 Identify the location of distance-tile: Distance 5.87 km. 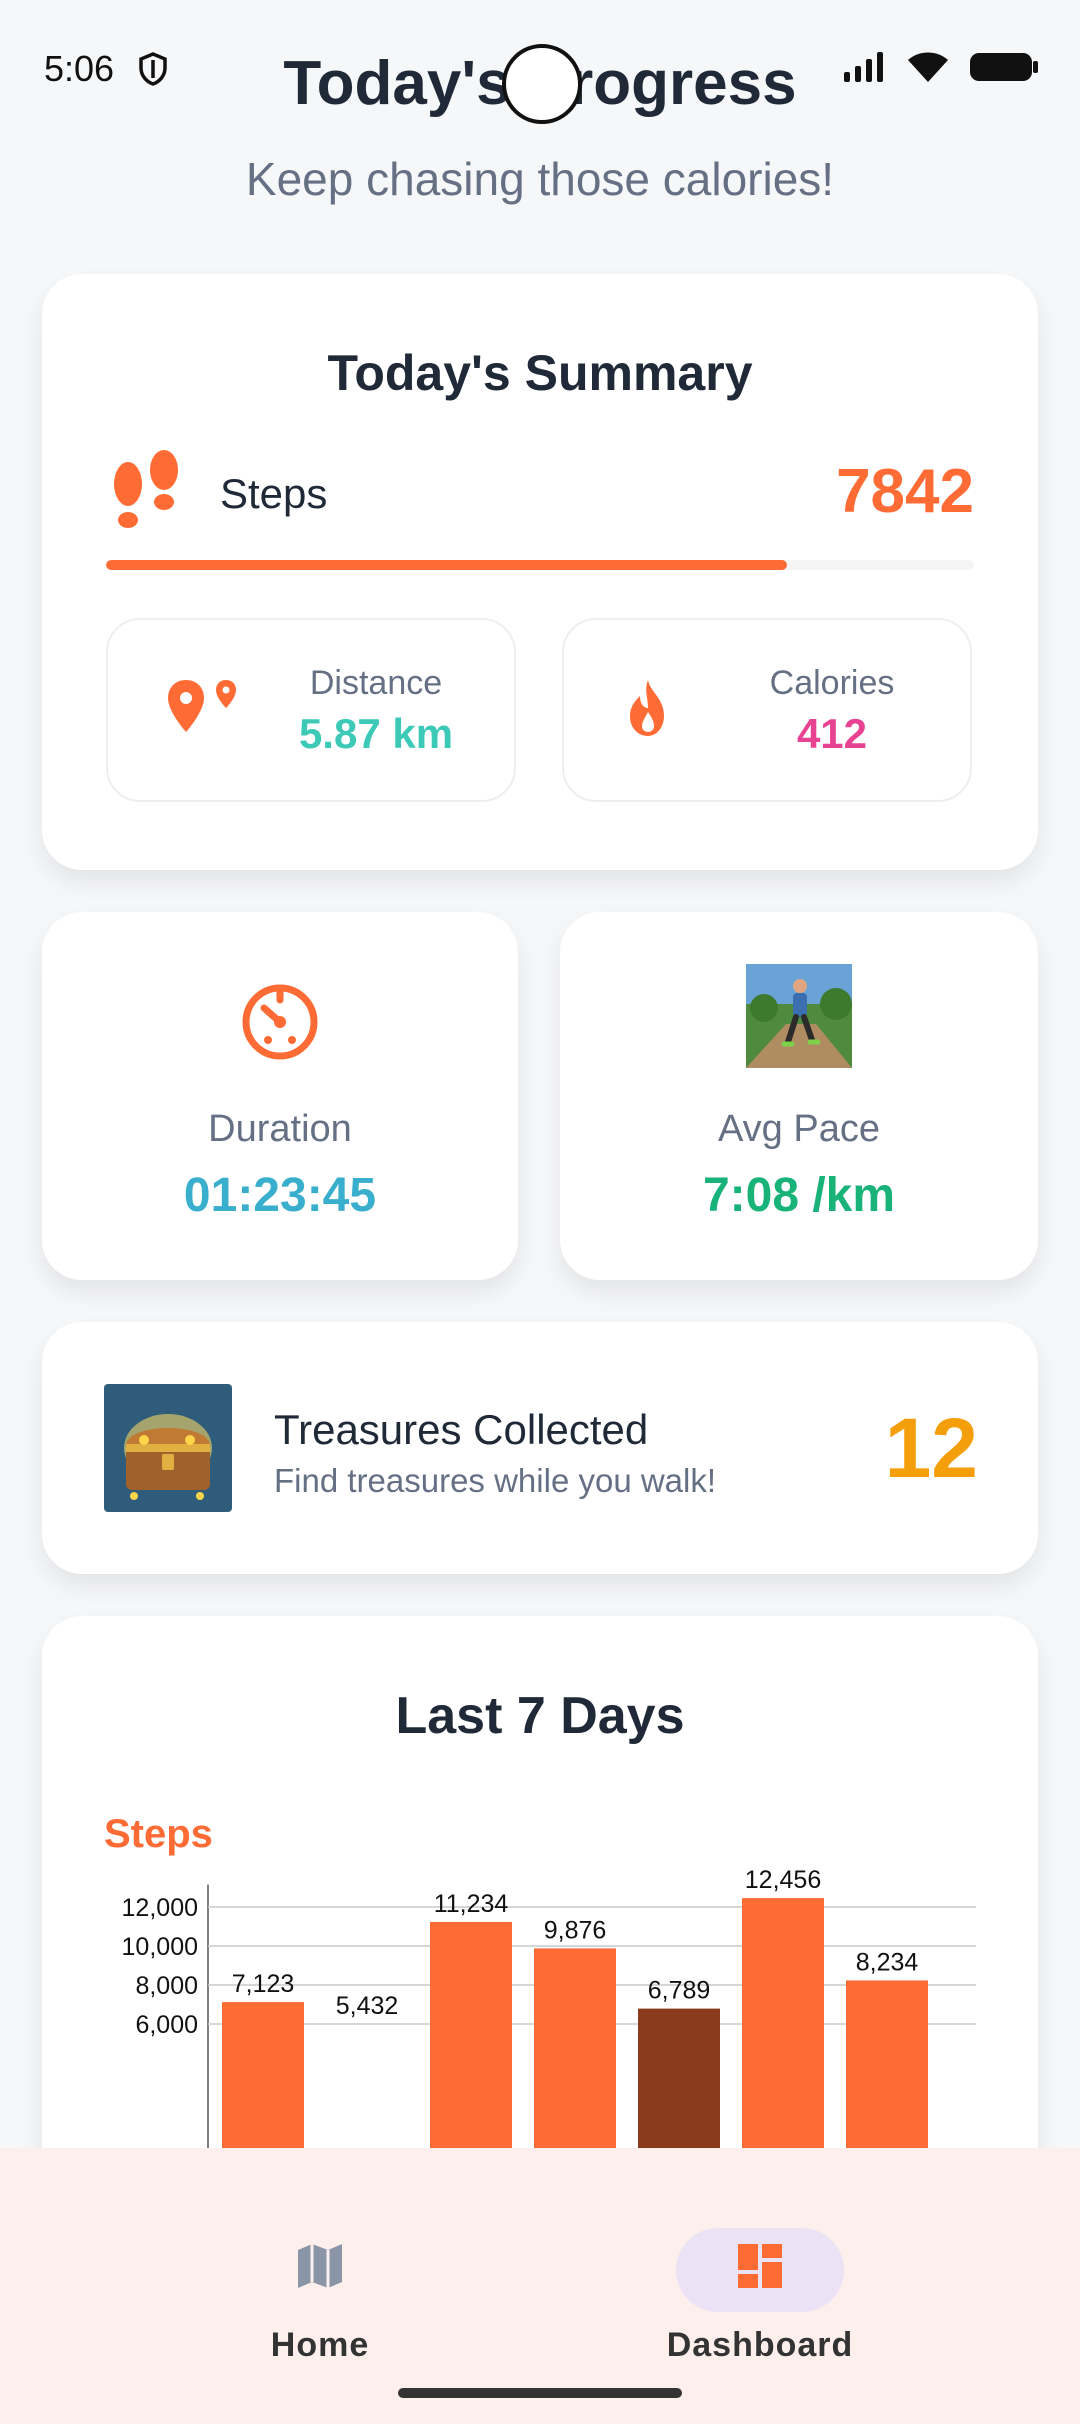
(311, 710).